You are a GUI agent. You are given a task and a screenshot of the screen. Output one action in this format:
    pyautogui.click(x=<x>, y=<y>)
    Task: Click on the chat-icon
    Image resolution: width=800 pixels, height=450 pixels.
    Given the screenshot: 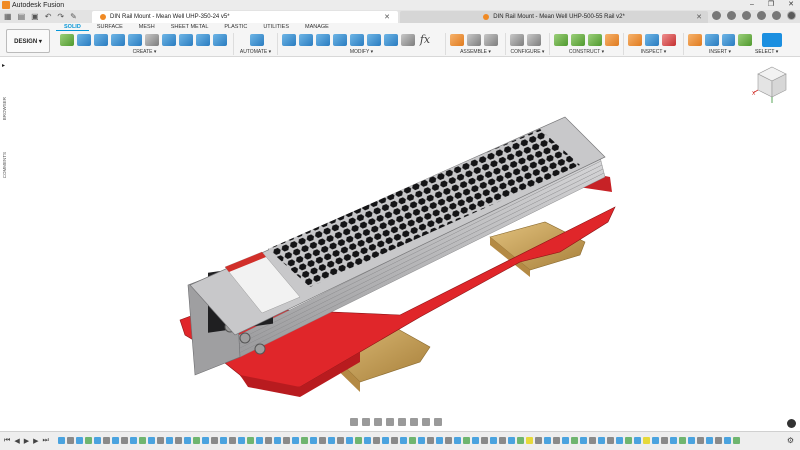 What is the action you would take?
    pyautogui.click(x=791, y=423)
    